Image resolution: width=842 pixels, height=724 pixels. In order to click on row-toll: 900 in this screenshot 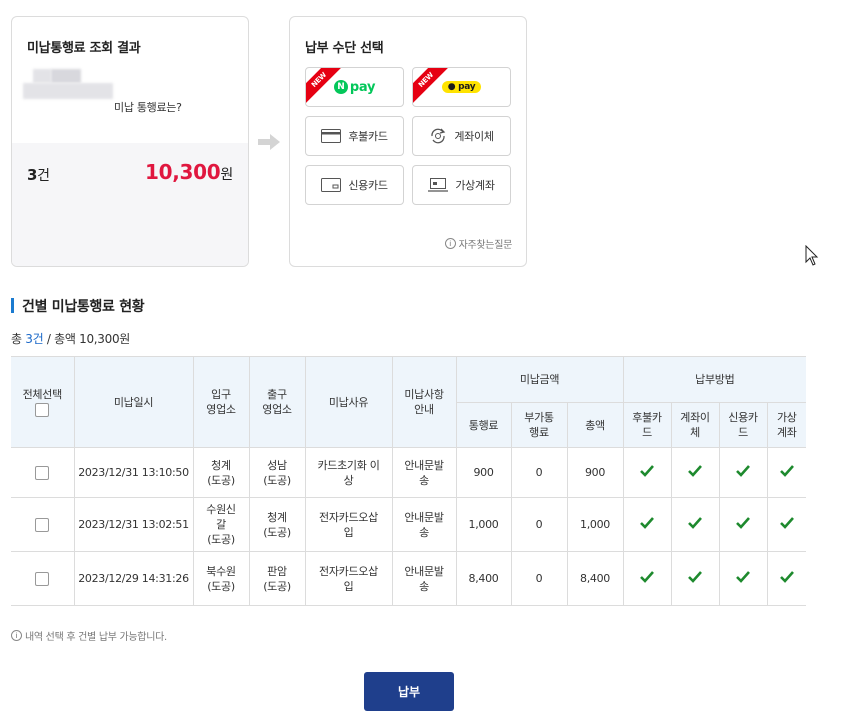, I will do `click(483, 472)`.